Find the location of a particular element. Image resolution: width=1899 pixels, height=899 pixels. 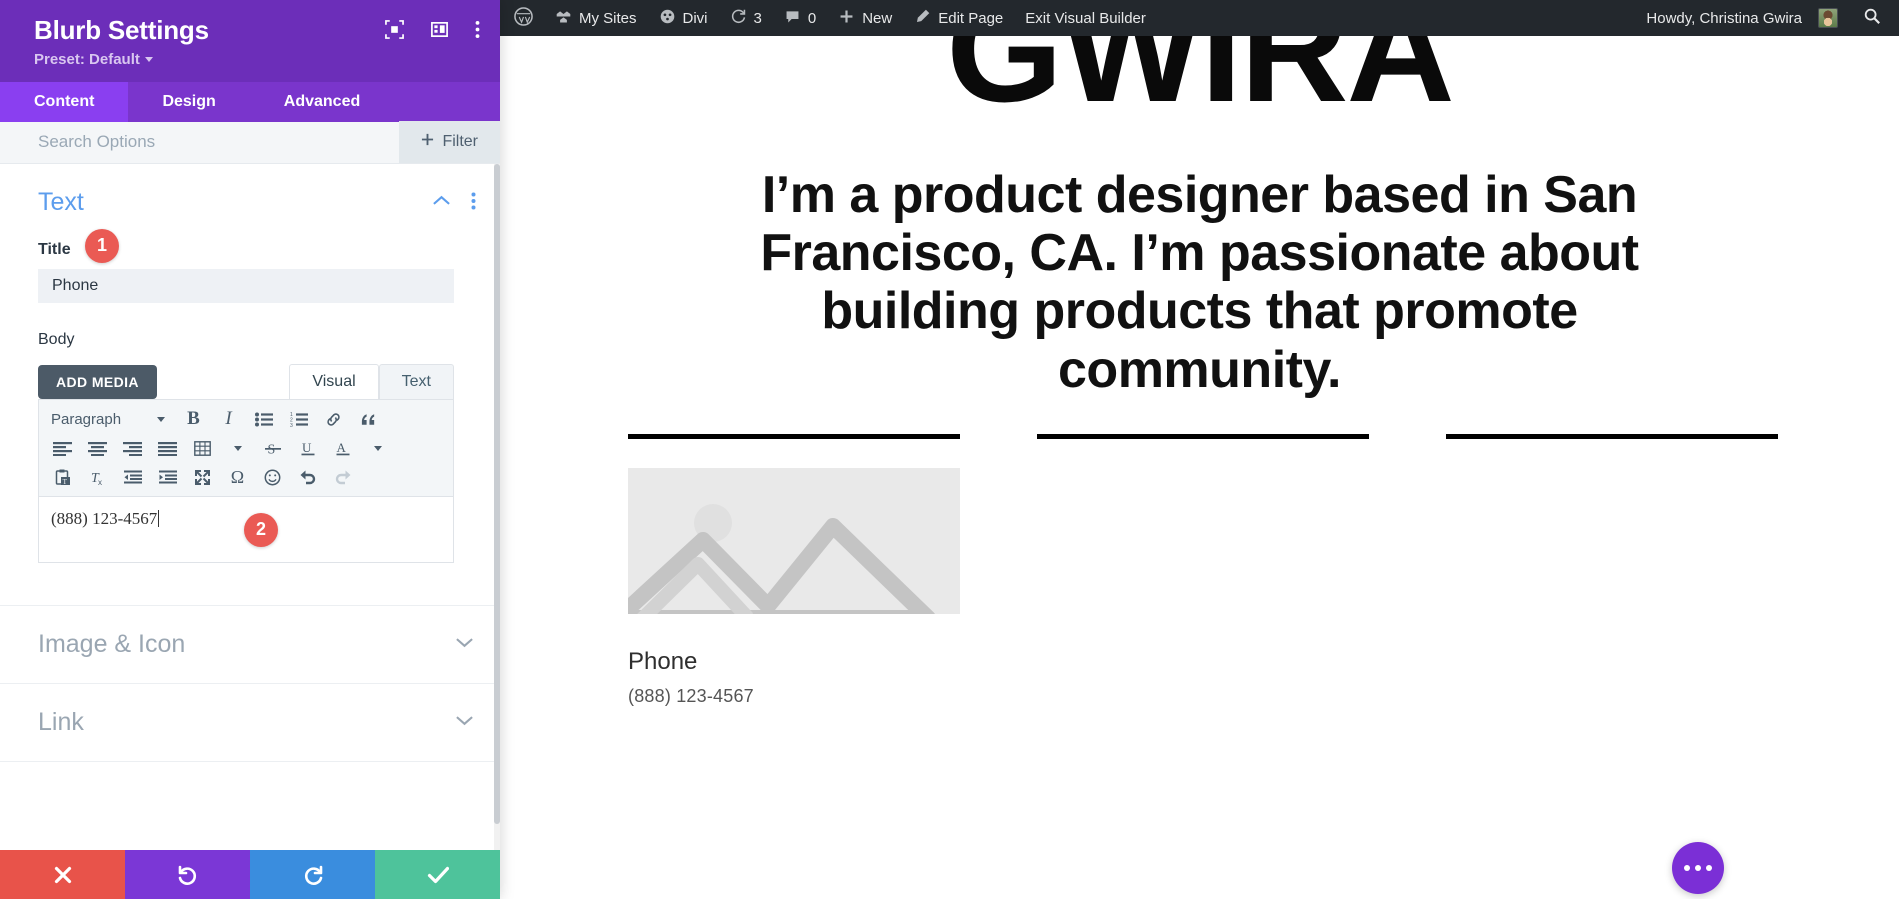

redo-icon is located at coordinates (342, 477).